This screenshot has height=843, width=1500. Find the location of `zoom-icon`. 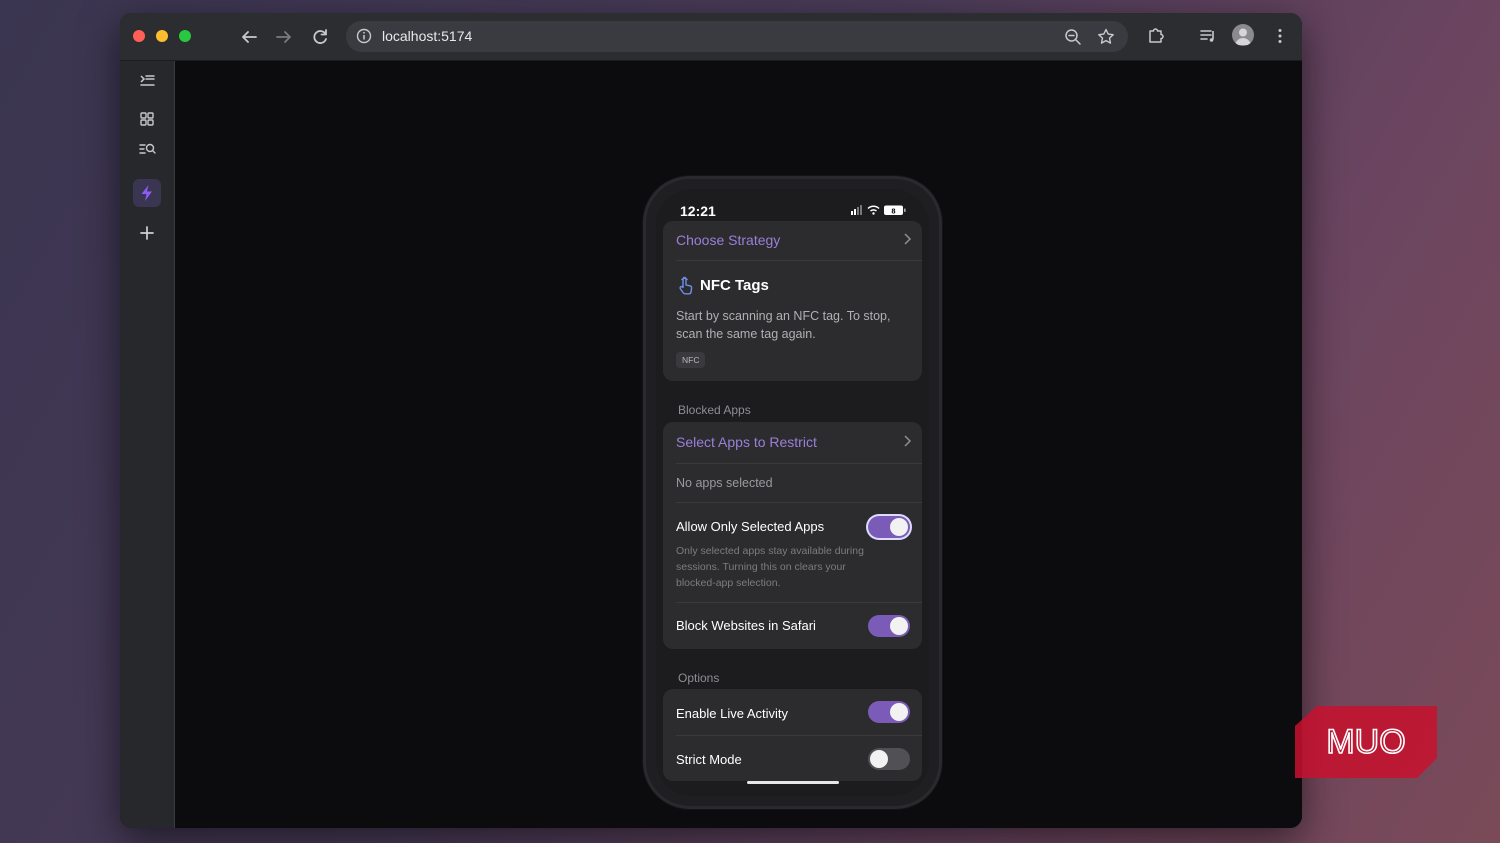

zoom-icon is located at coordinates (1073, 37).